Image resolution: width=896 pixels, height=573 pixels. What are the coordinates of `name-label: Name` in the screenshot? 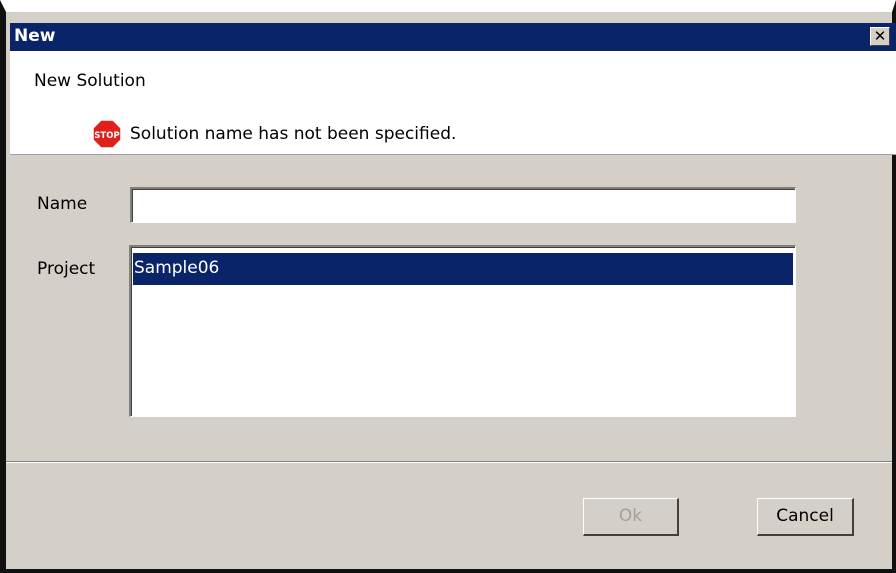 It's located at (62, 204).